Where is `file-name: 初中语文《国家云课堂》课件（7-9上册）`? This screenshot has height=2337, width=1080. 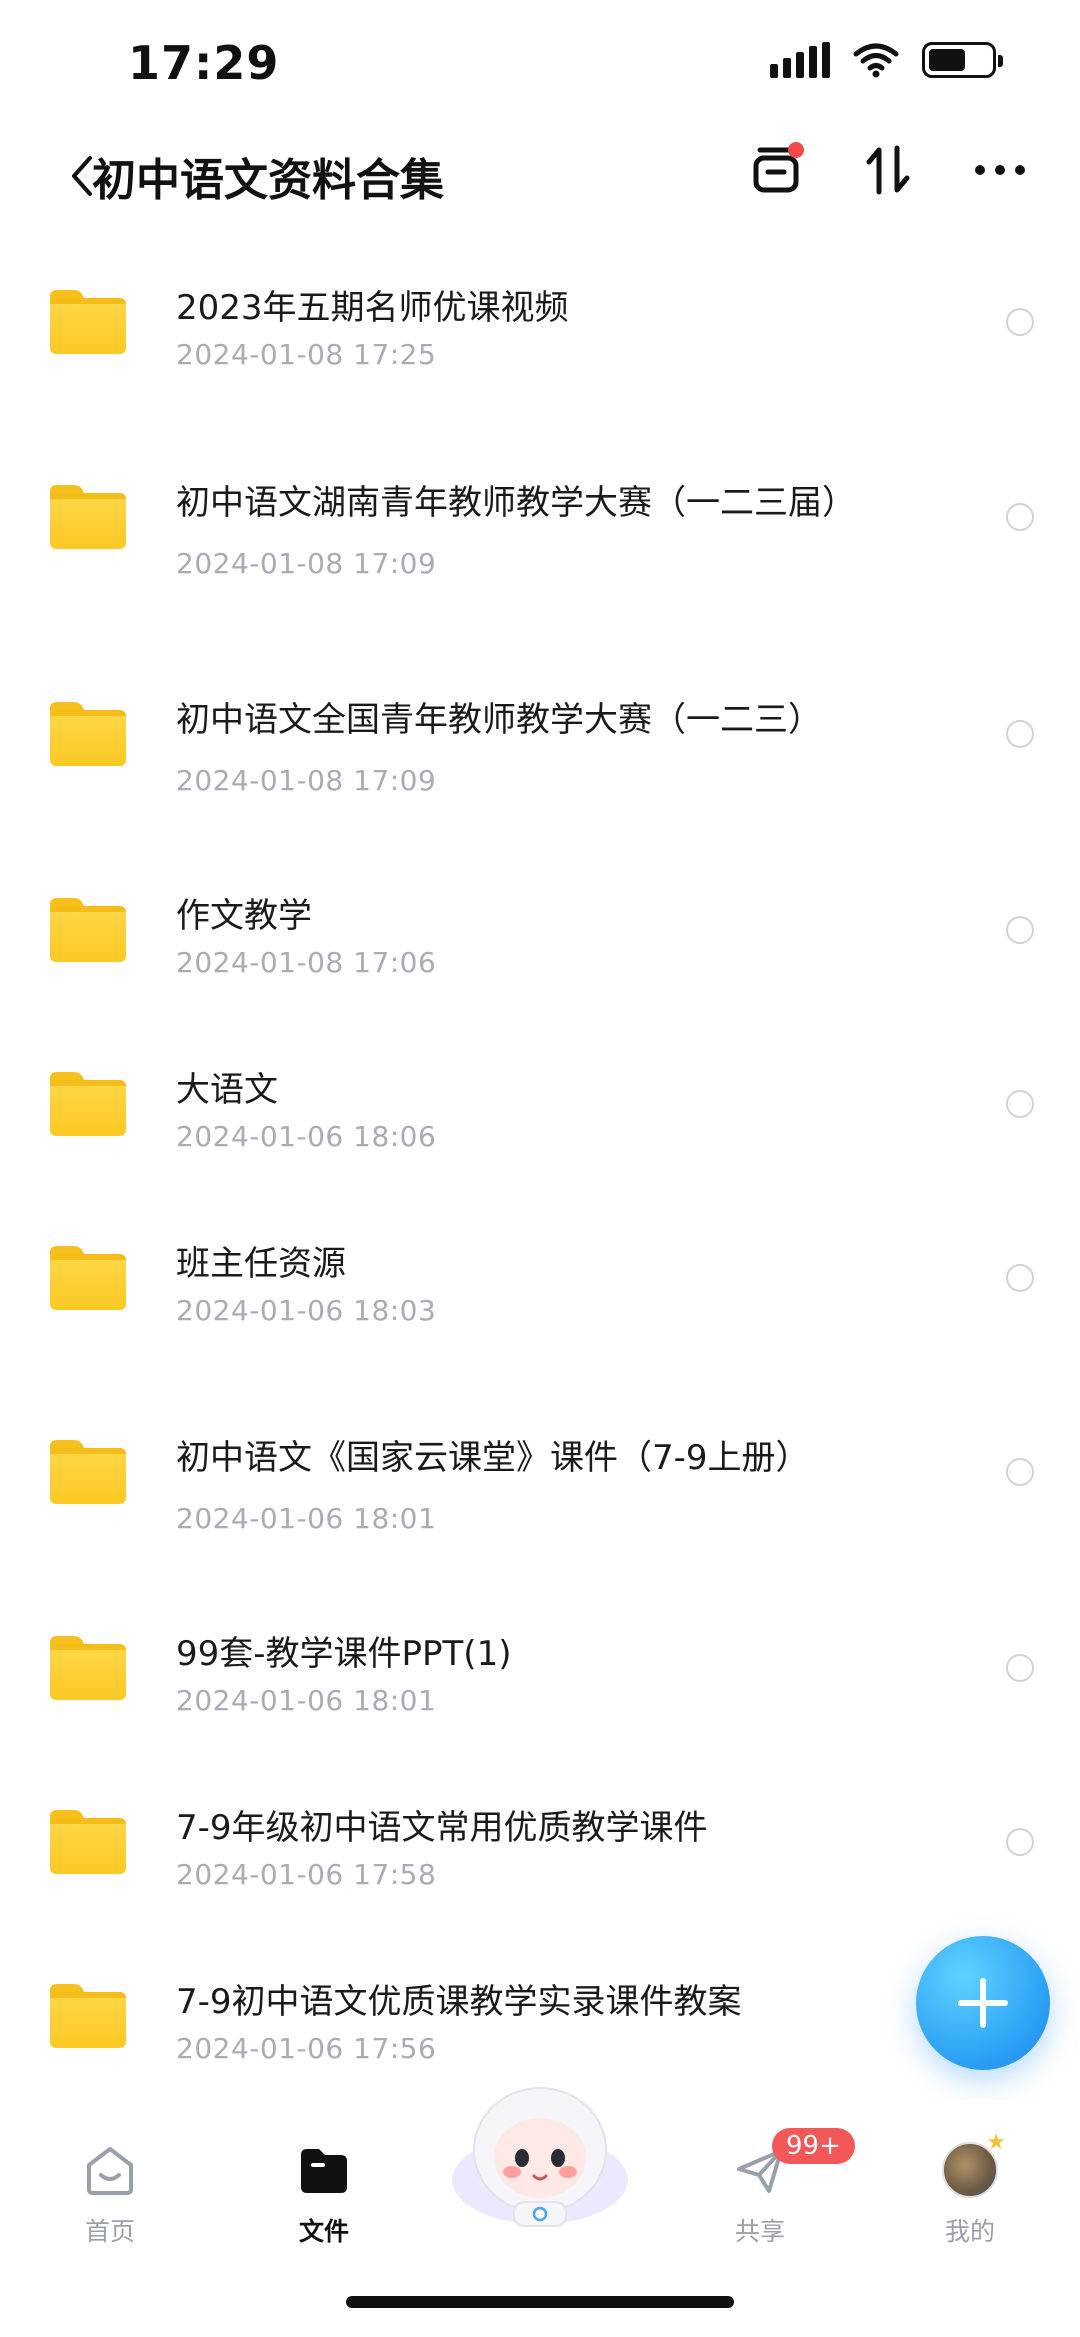
file-name: 初中语文《国家云课堂》课件（7-9上册） is located at coordinates (493, 1458).